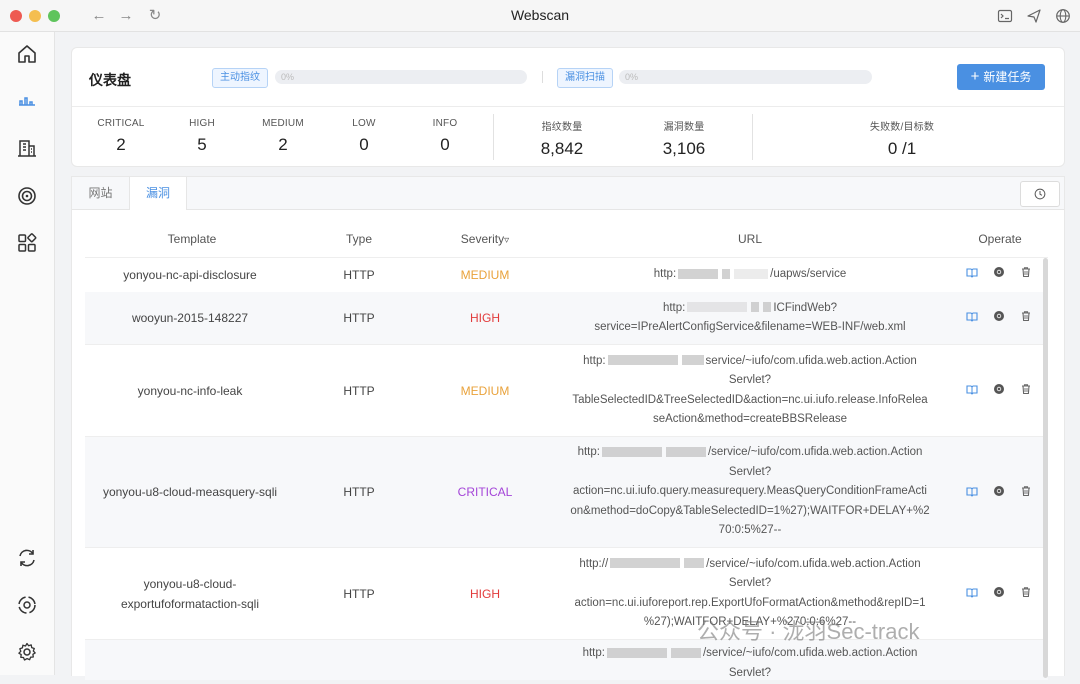 This screenshot has height=684, width=1080. Describe the element at coordinates (158, 193) in the screenshot. I see `tab-vulnerabilities: 漏洞` at that location.